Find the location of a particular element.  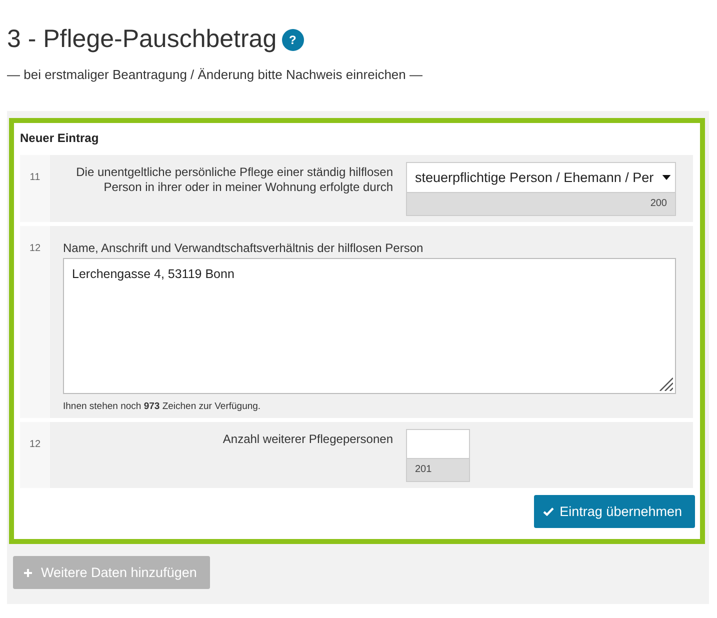

field-label: Die unentgeltliche persönliche Pflege einer ständig hilflosen Person in ihrer oder in meiner Wohnung erfolgte durch is located at coordinates (234, 179).